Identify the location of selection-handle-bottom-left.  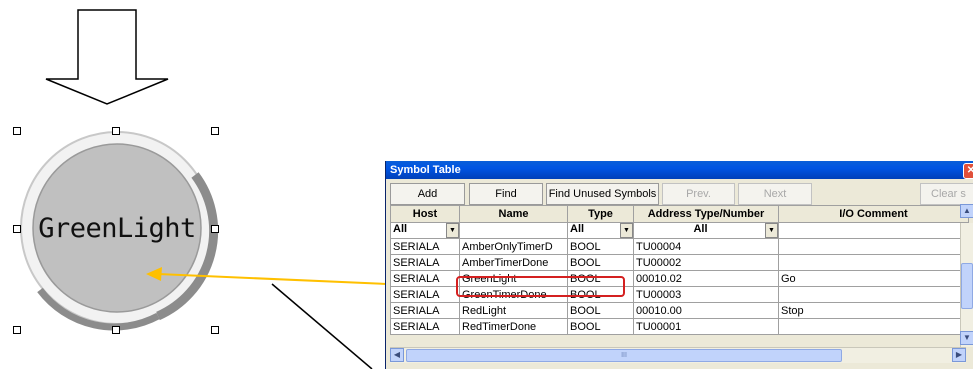
(17, 330).